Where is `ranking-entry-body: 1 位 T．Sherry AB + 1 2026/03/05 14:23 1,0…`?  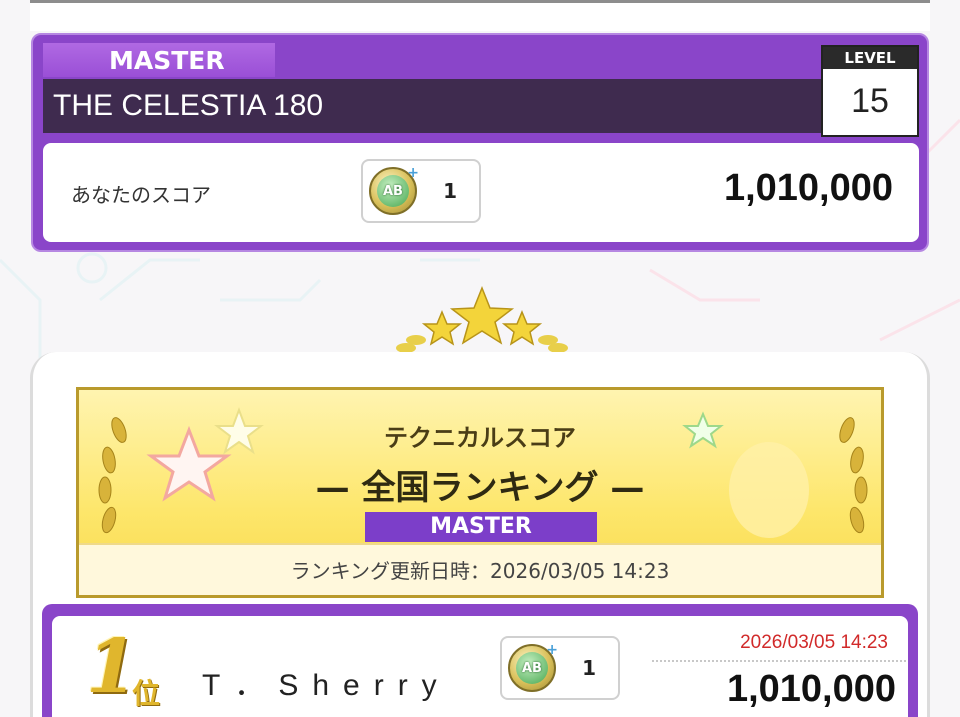
ranking-entry-body: 1 位 T．Sherry AB + 1 2026/03/05 14:23 1,0… is located at coordinates (480, 666).